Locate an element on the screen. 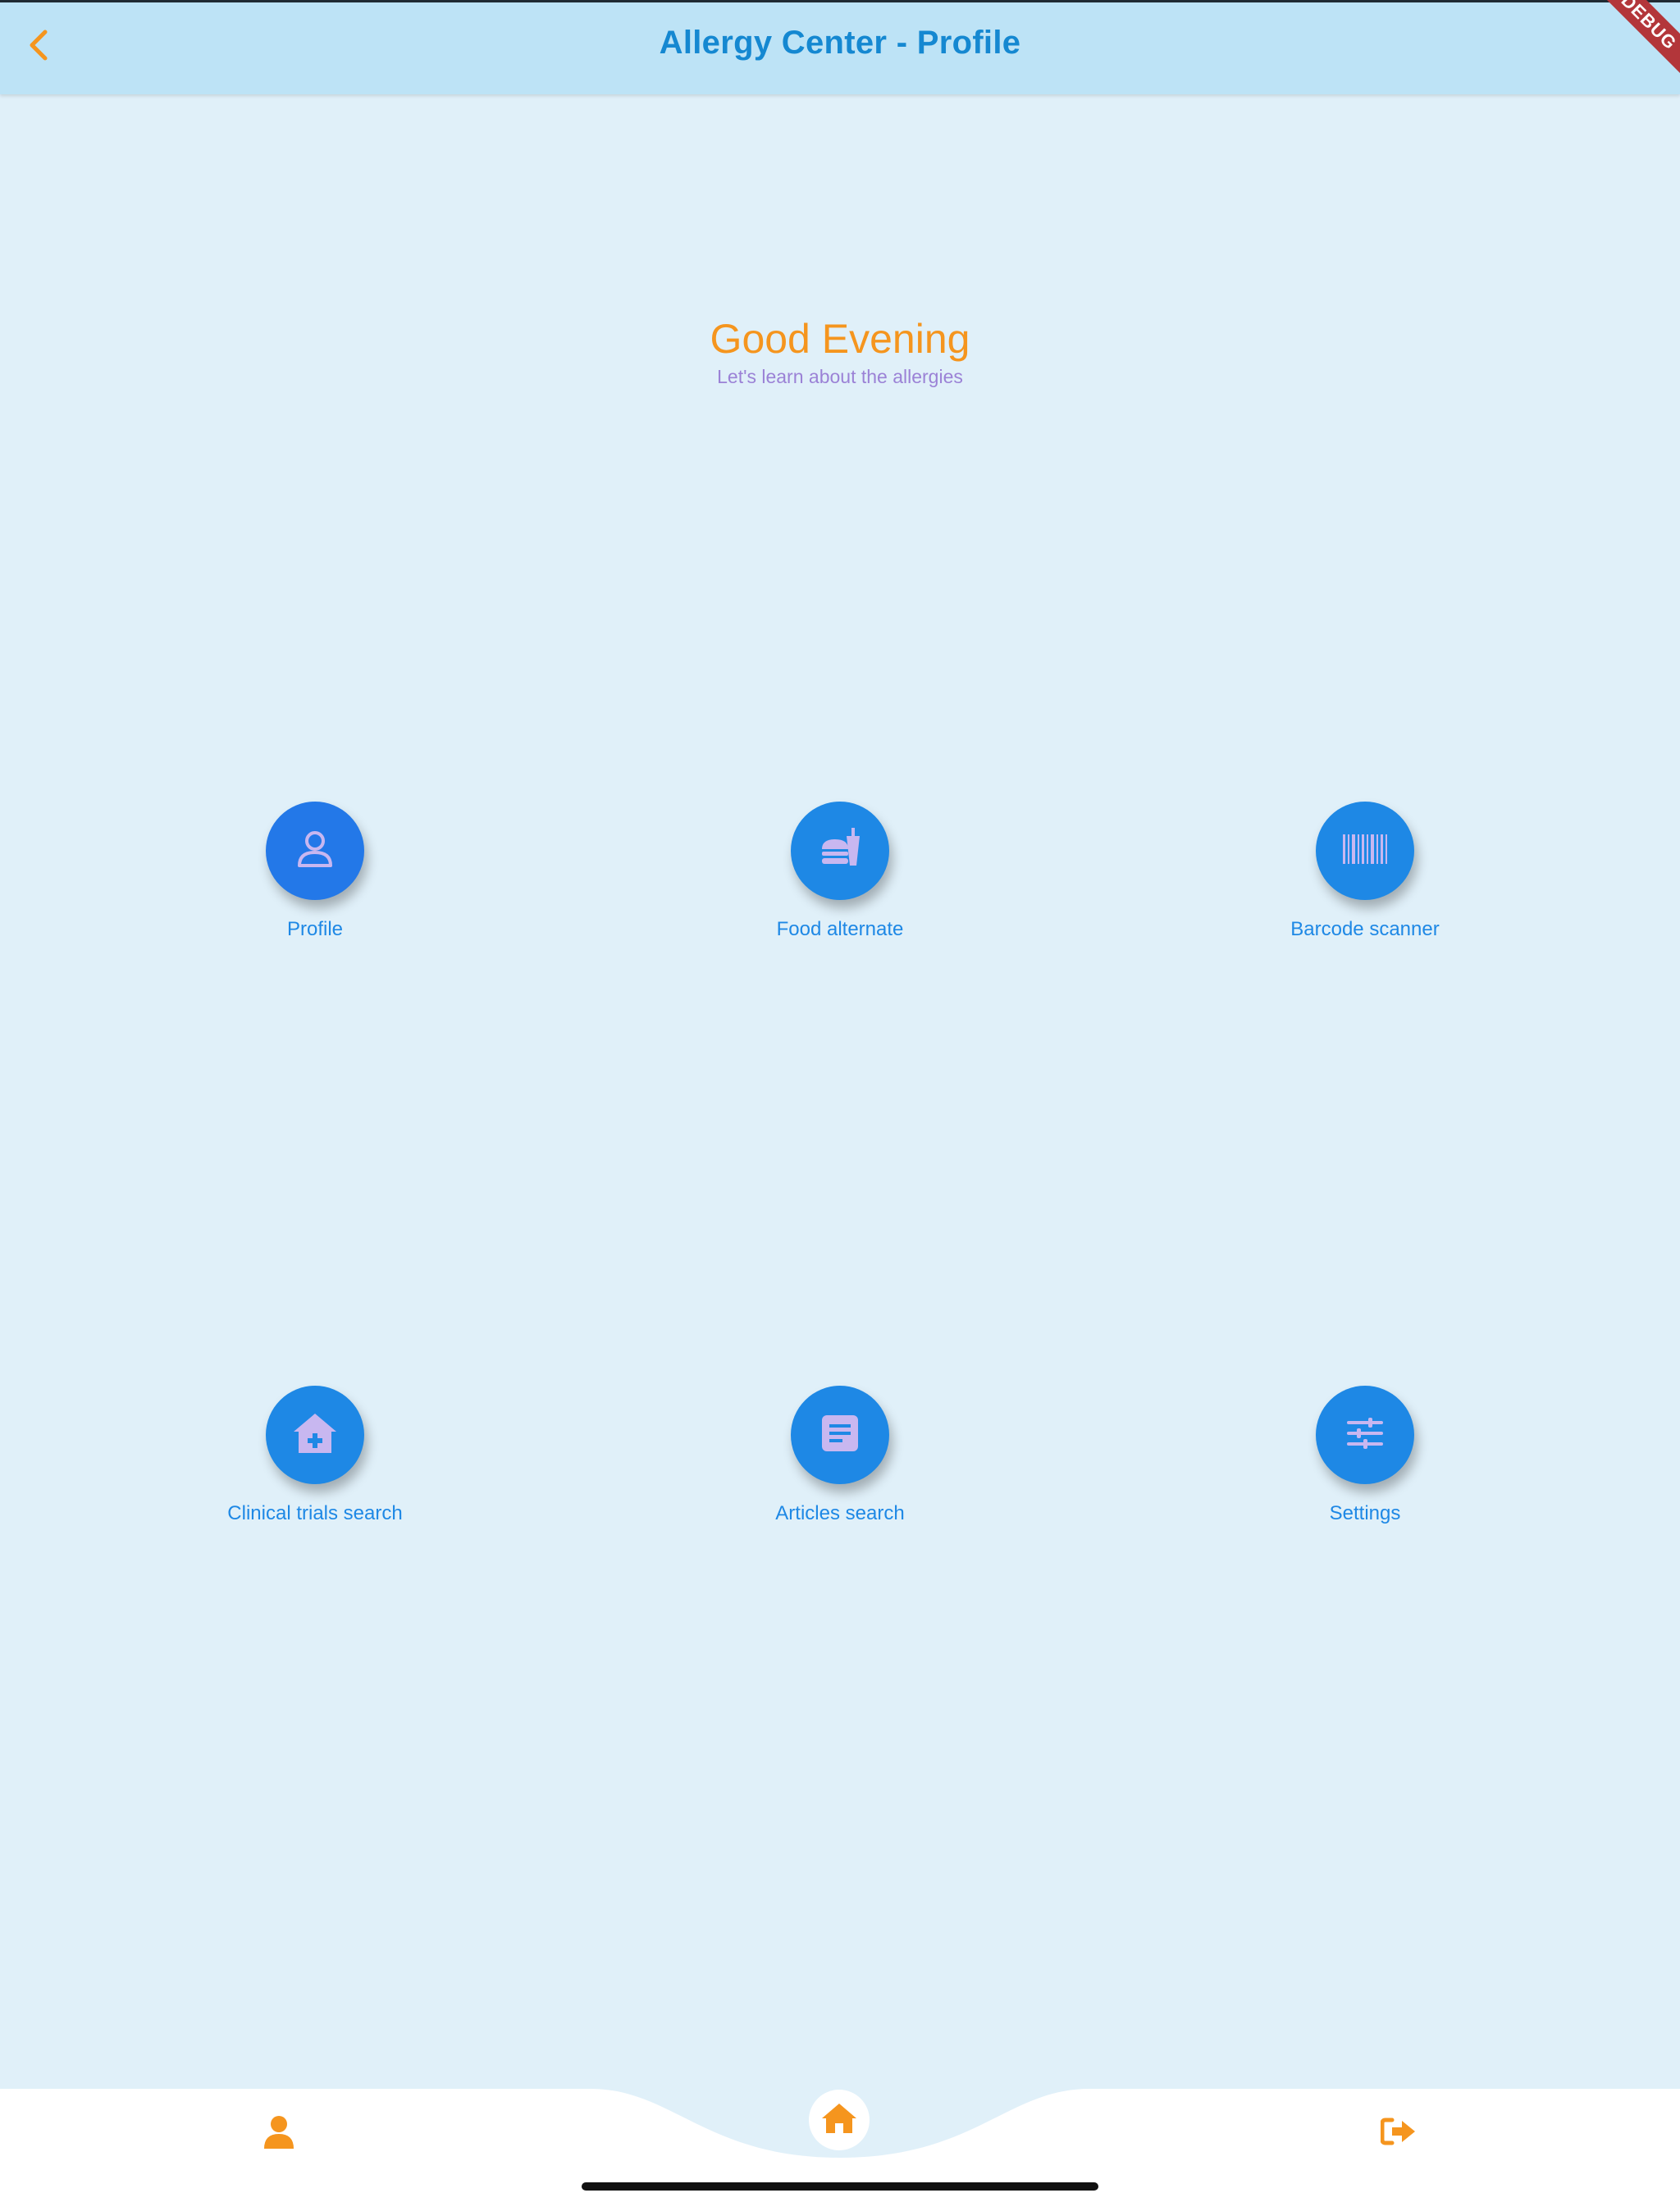 The width and height of the screenshot is (1680, 2193). tile-label: Settings is located at coordinates (1365, 1513).